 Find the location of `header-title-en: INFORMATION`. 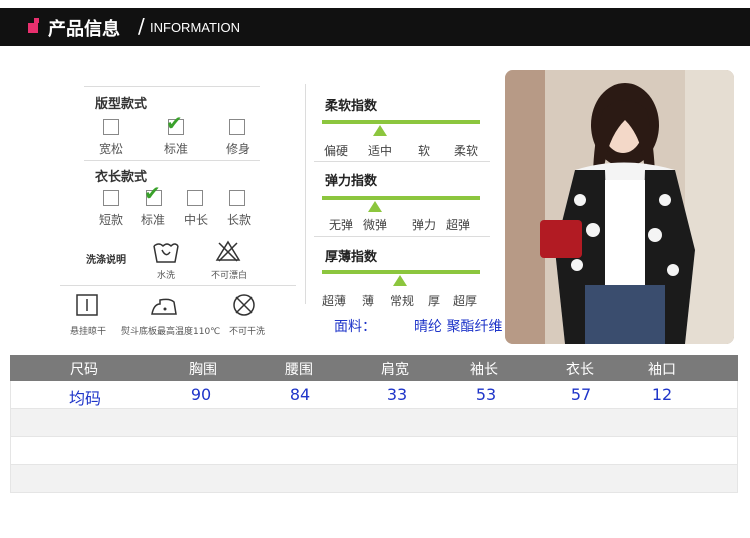

header-title-en: INFORMATION is located at coordinates (195, 27).